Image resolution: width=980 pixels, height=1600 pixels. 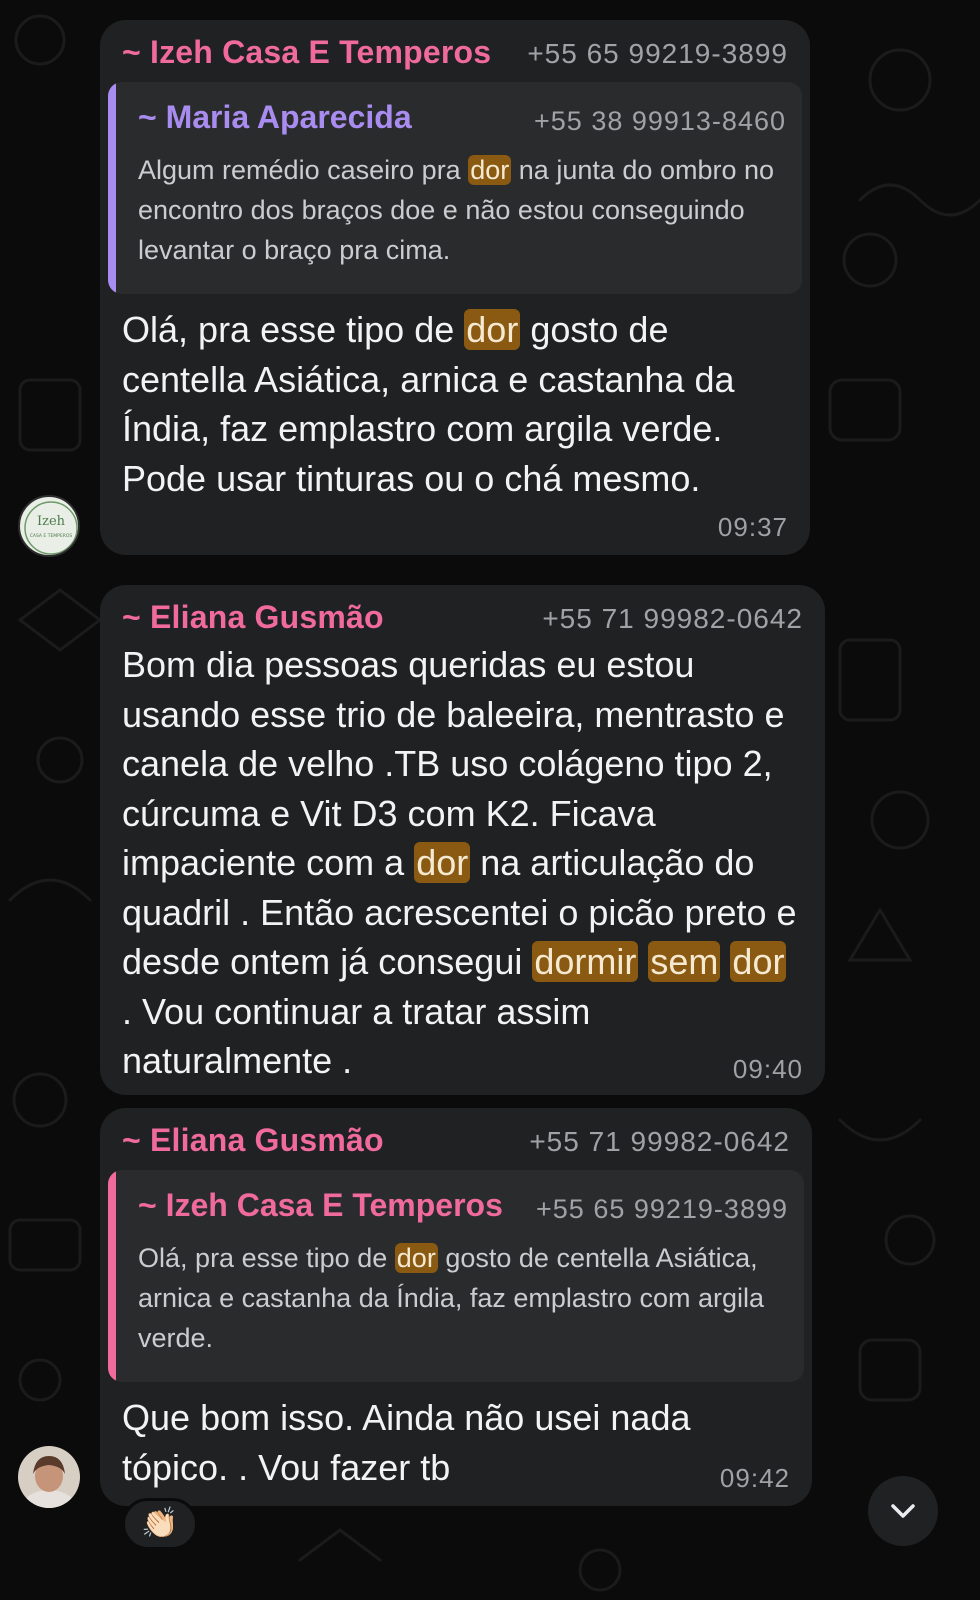 I want to click on quoted-sender-name: ~ Izeh Casa E Temperos, so click(x=320, y=1205).